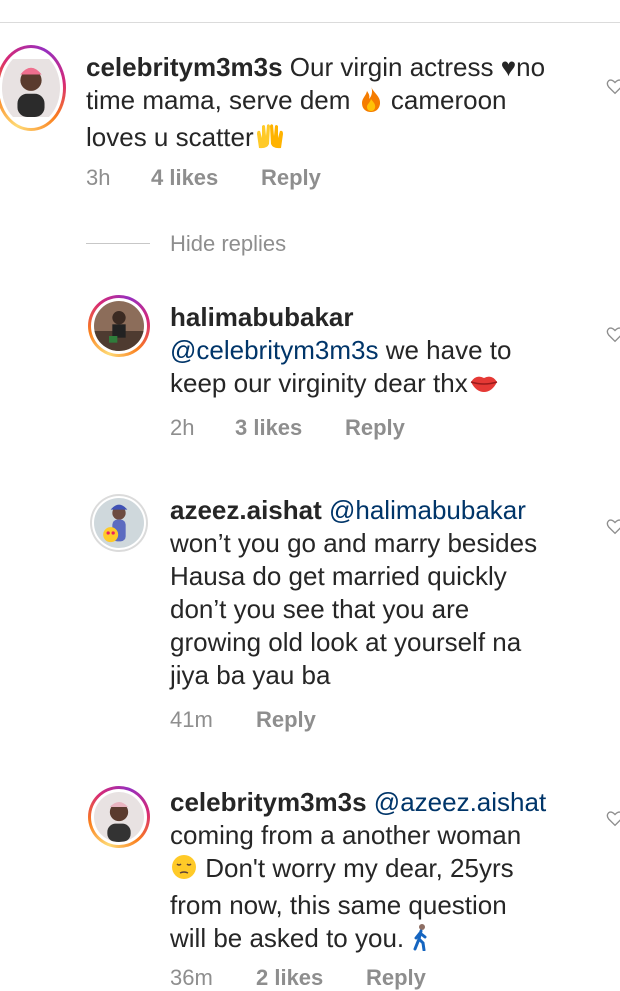  Describe the element at coordinates (448, 100) in the screenshot. I see `comment-text: cameroon` at that location.